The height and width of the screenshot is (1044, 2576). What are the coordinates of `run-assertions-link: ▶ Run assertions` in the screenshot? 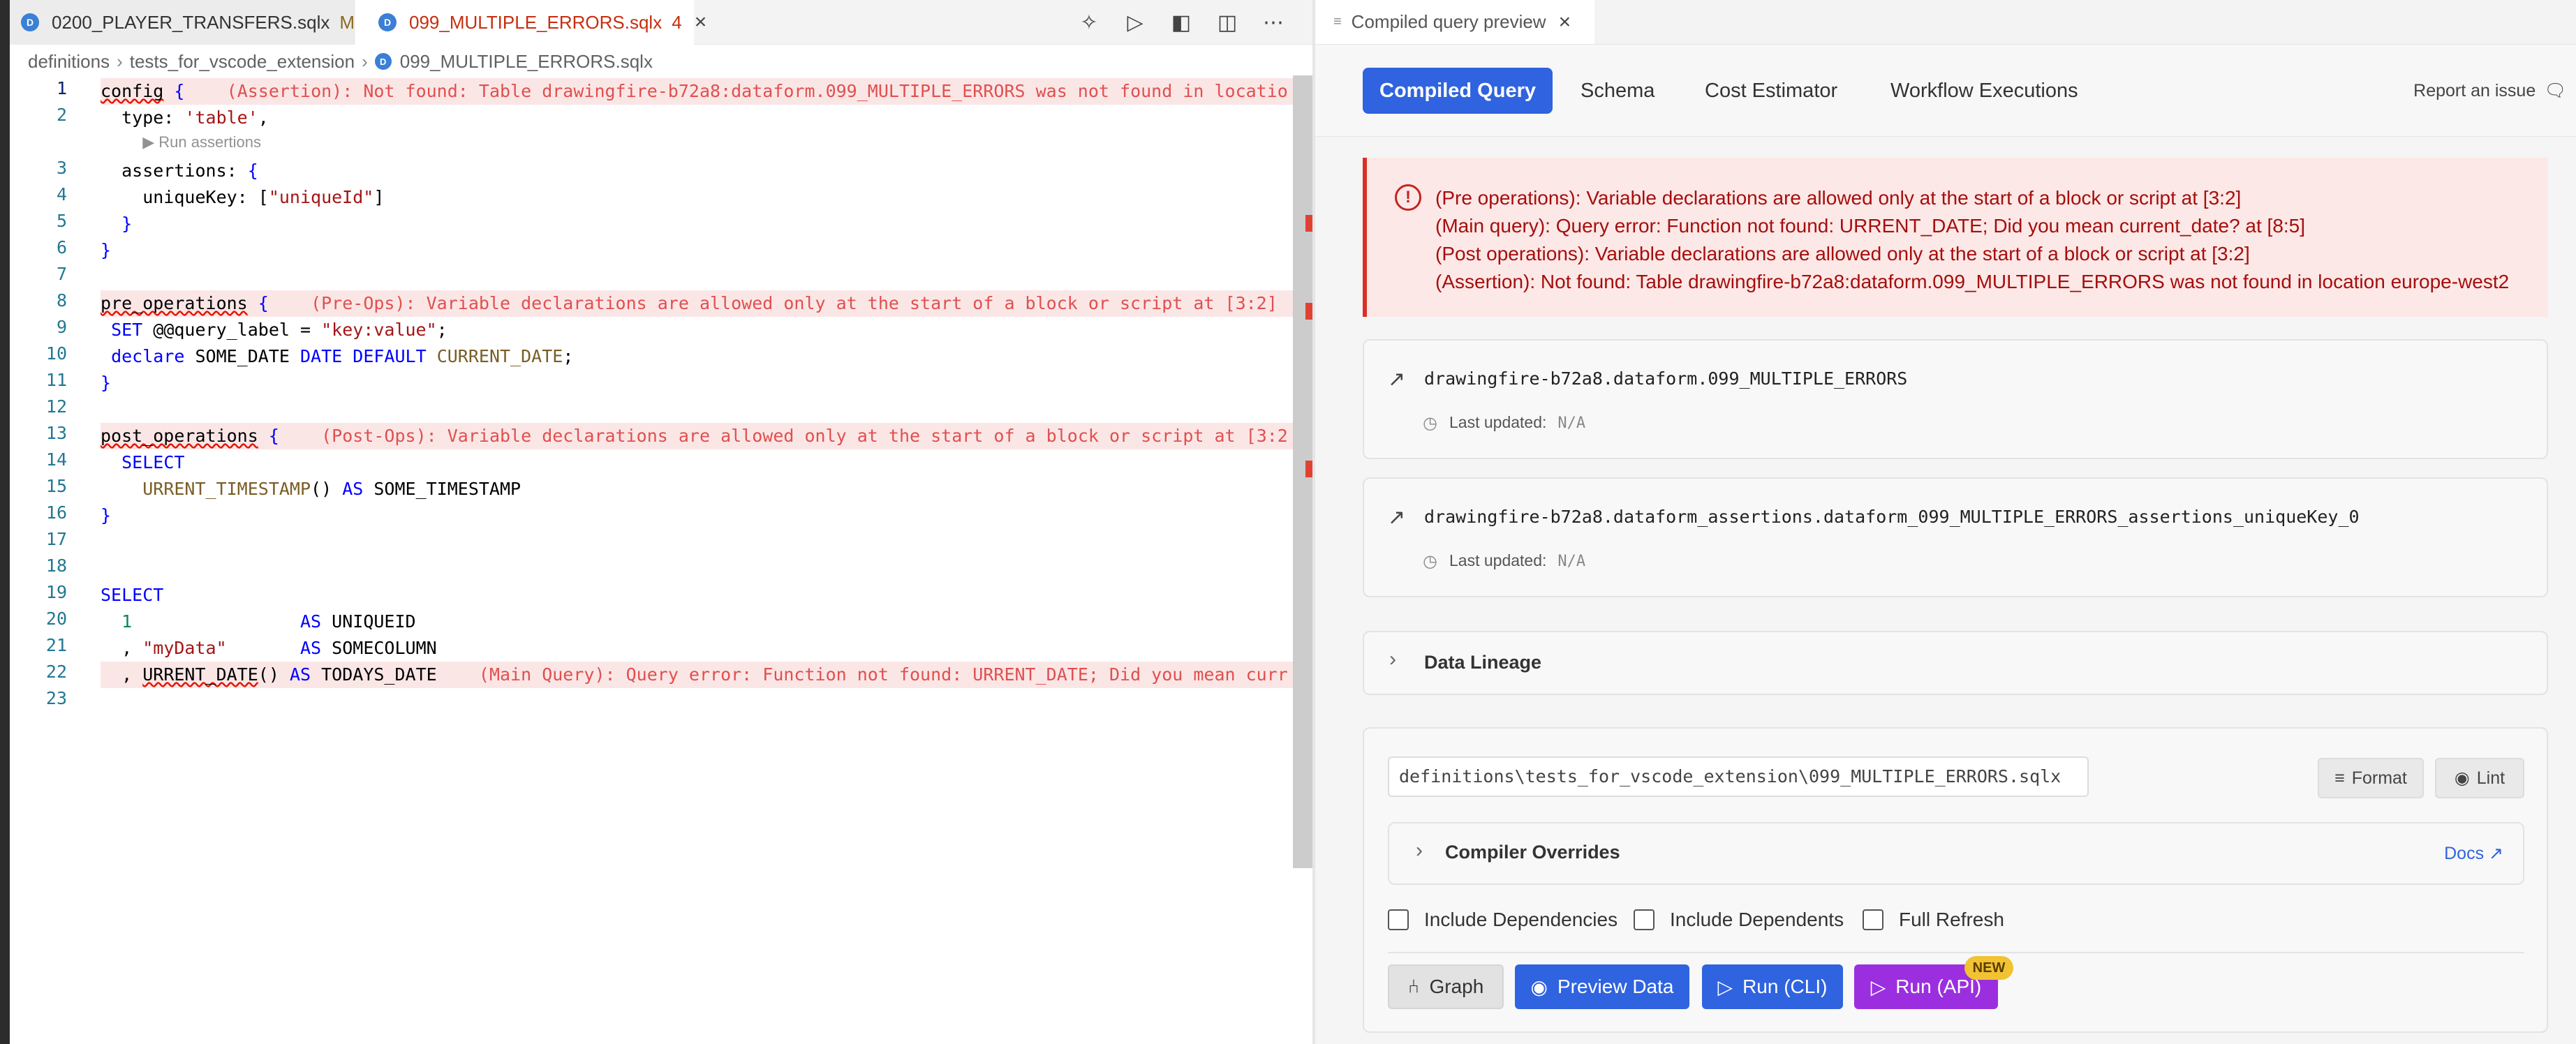 It's located at (201, 142).